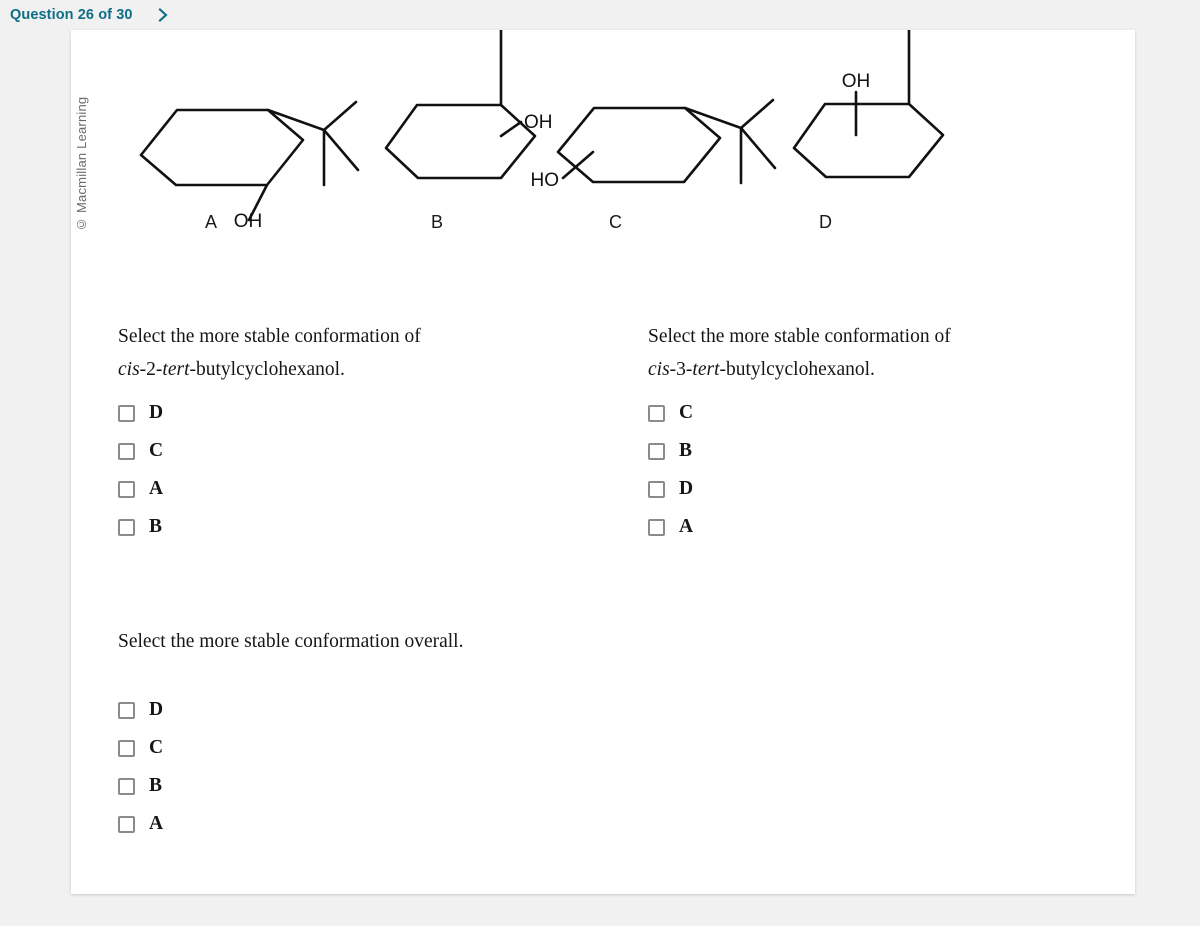 Image resolution: width=1200 pixels, height=926 pixels. I want to click on structure-c-hydroxyl-bond, so click(578, 165).